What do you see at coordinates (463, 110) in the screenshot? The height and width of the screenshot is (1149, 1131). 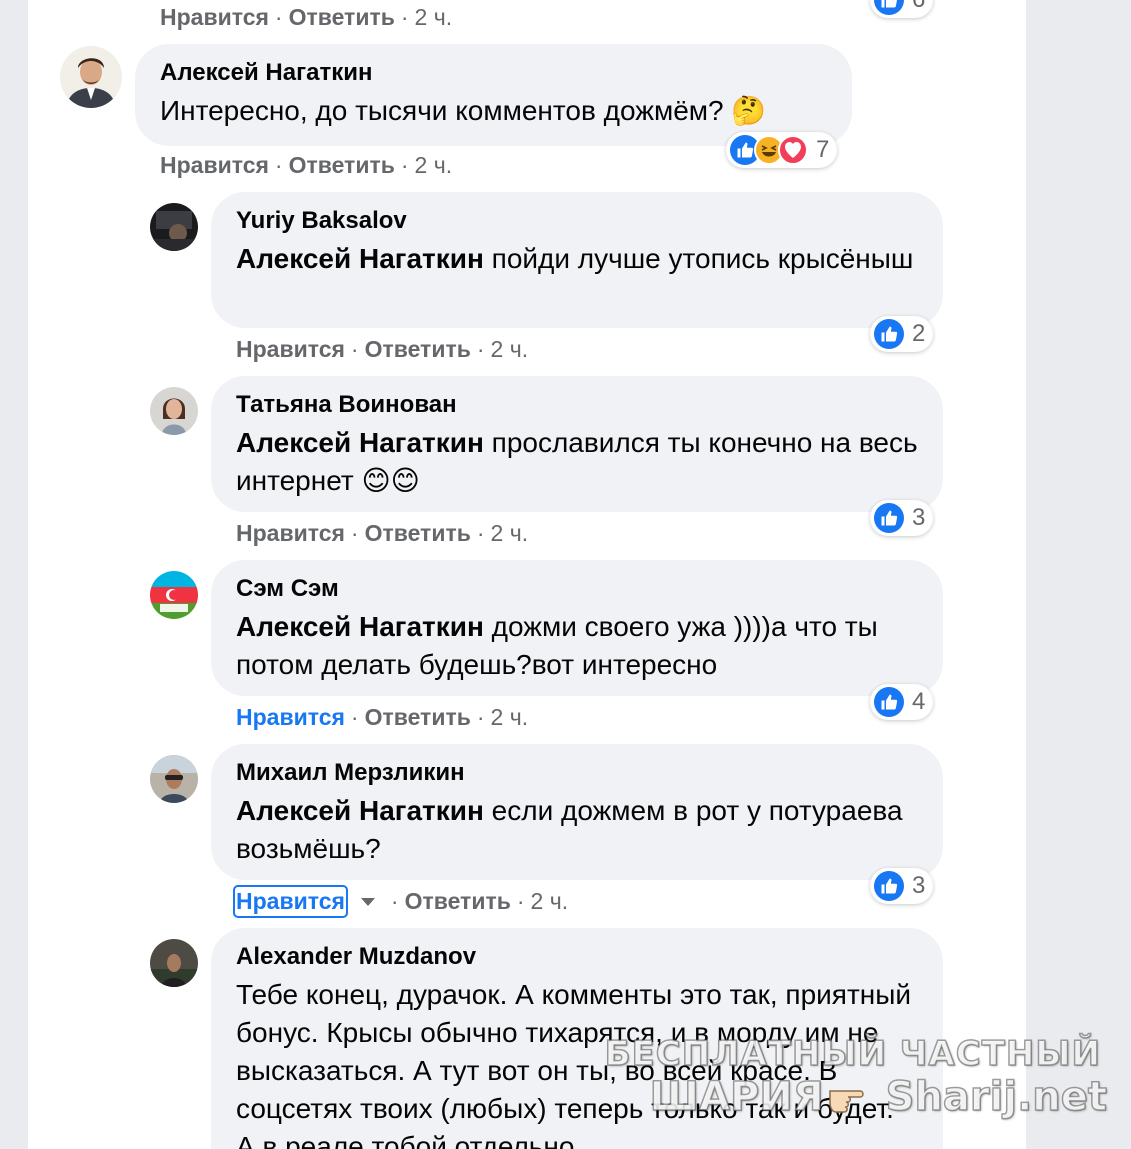 I see `comment-text: Интересно, до тысячи комментов дожмём? 🤔` at bounding box center [463, 110].